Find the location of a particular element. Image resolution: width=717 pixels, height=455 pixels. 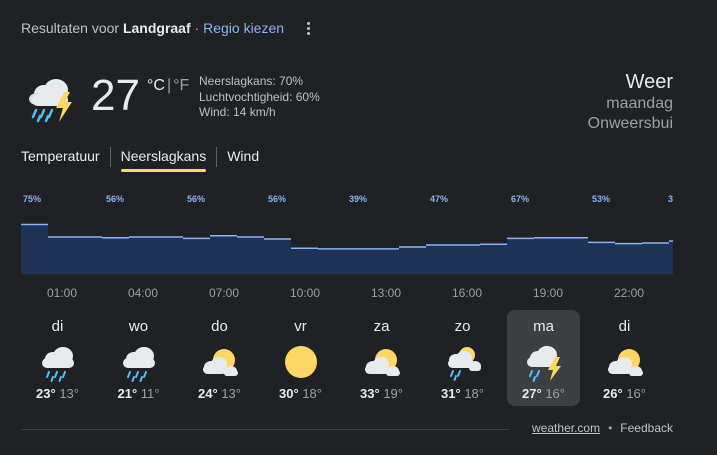

metric-tabs: Temperatuur Neerslagkans Wind is located at coordinates (140, 160).